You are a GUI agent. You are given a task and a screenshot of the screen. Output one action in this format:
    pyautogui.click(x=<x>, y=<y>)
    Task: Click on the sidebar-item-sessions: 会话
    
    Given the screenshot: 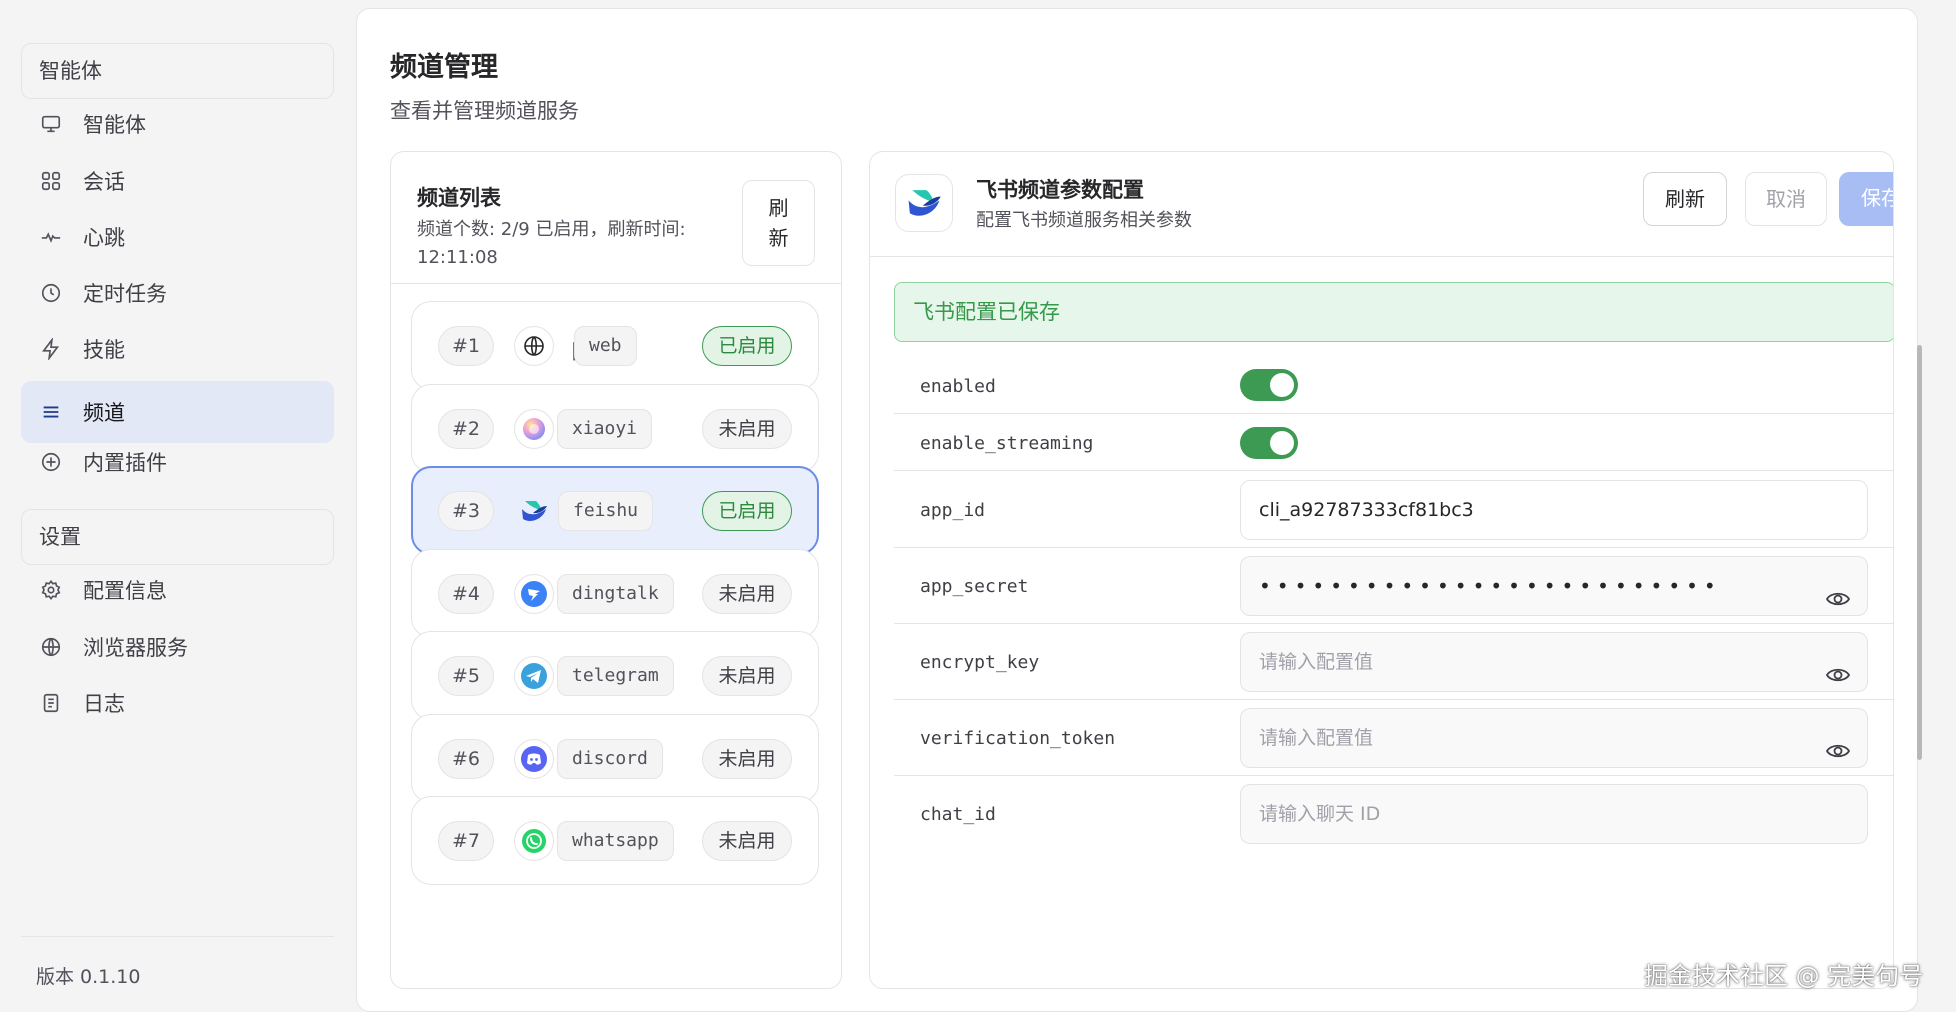 What is the action you would take?
    pyautogui.click(x=177, y=181)
    